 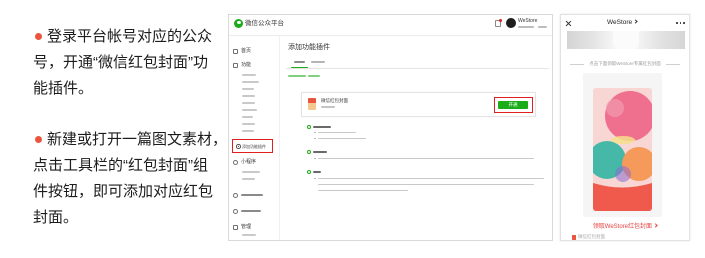 I want to click on sidebar-item-add-plugin: 添加功能插件, so click(x=252, y=146).